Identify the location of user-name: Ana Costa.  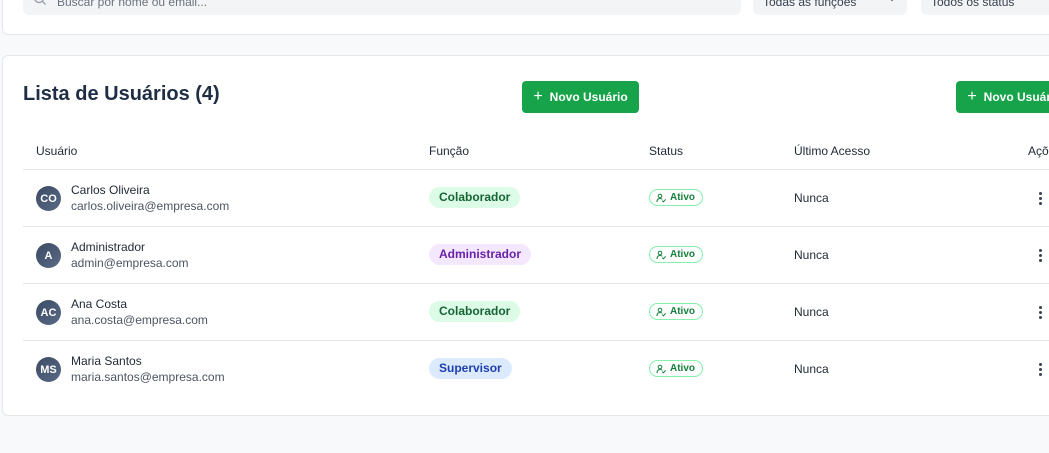
(99, 304).